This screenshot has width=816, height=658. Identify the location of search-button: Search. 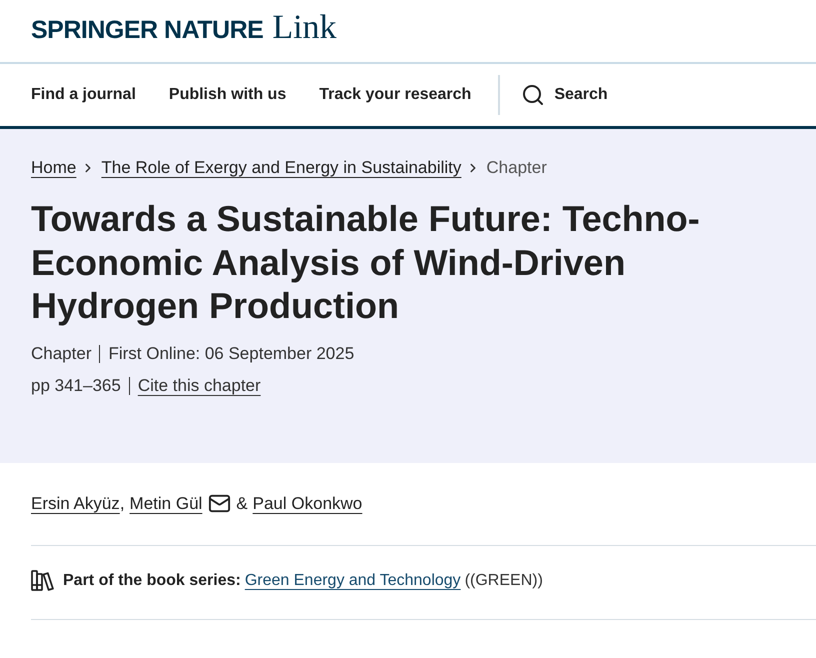
(564, 95).